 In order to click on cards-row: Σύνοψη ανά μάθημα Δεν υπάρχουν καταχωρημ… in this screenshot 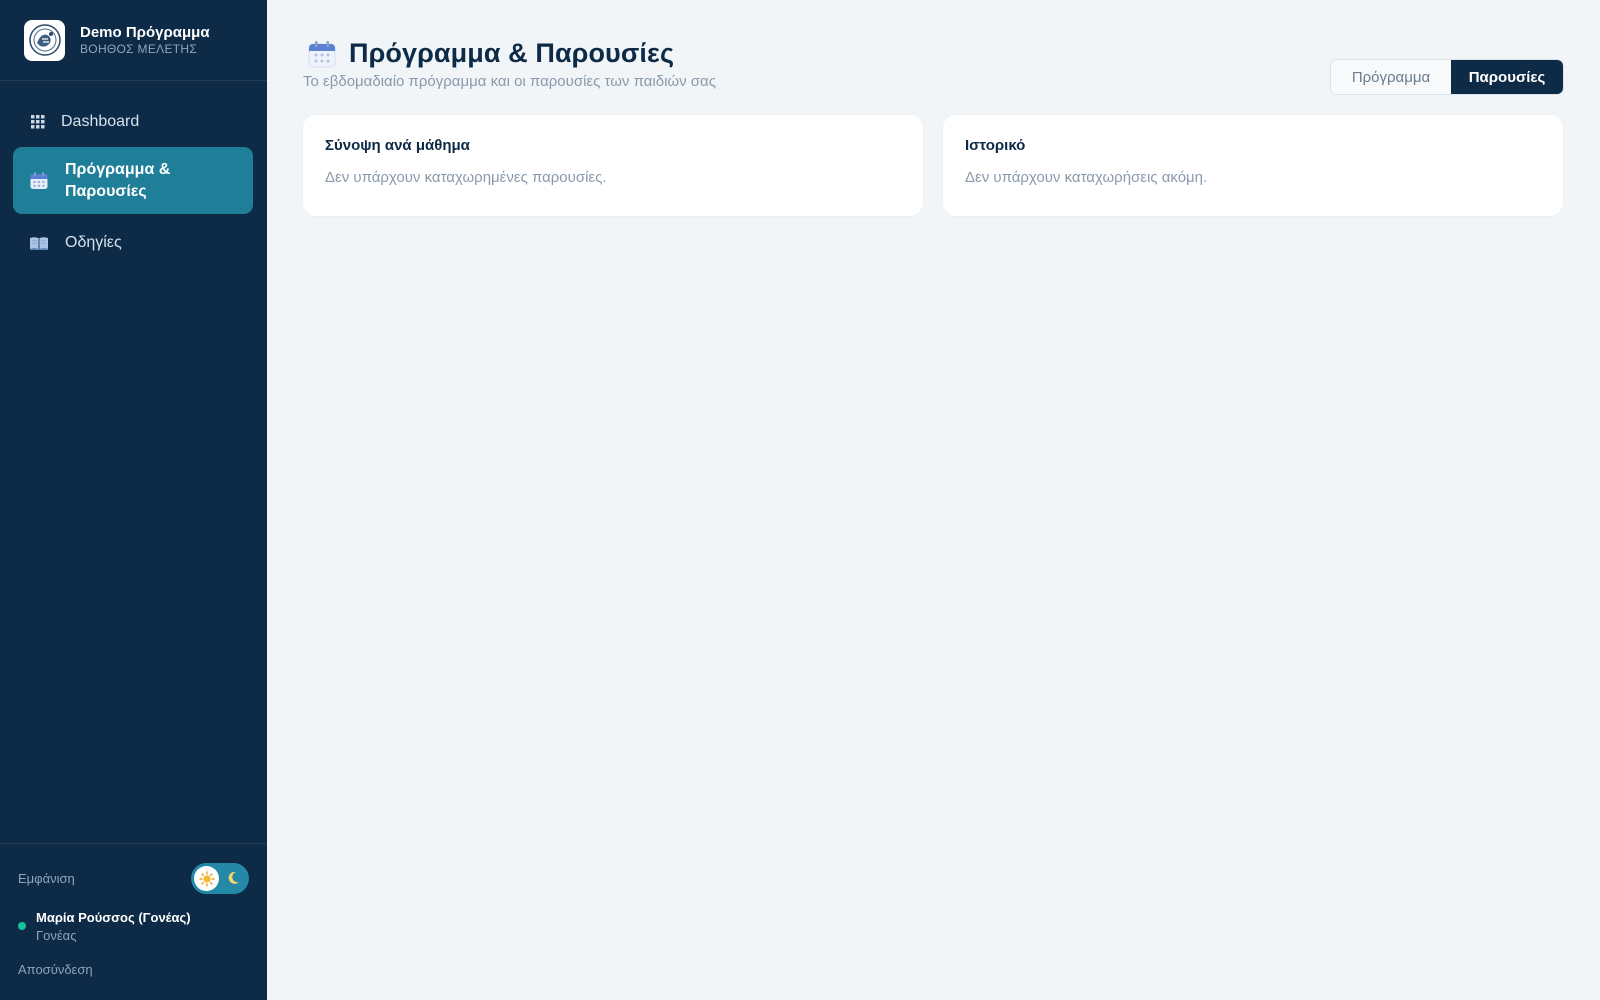, I will do `click(933, 165)`.